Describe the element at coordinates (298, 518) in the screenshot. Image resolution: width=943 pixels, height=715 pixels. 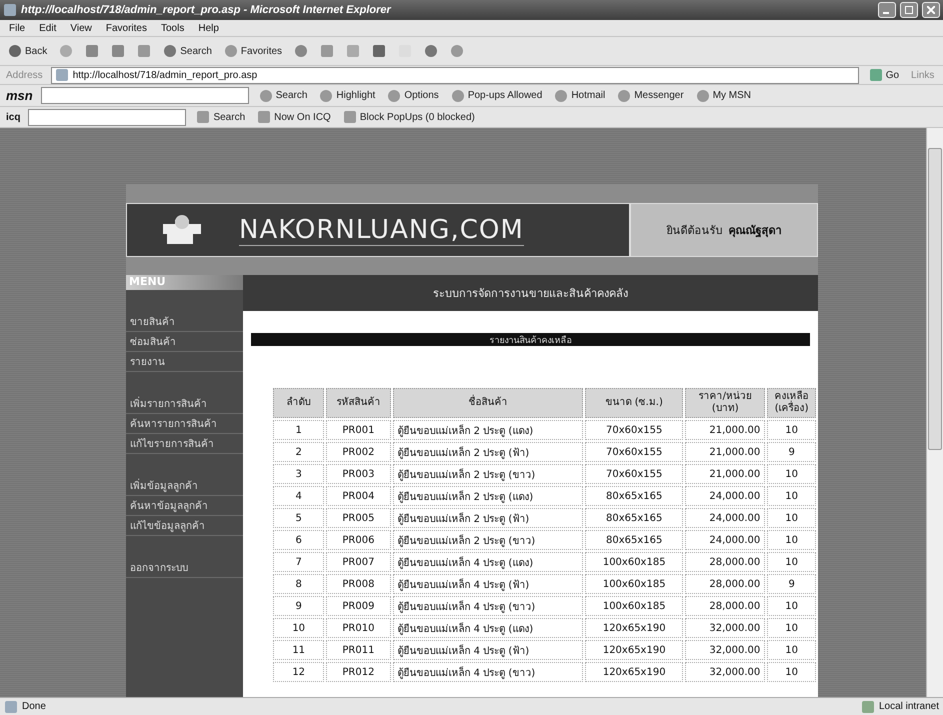
I see `table-cell: 5` at that location.